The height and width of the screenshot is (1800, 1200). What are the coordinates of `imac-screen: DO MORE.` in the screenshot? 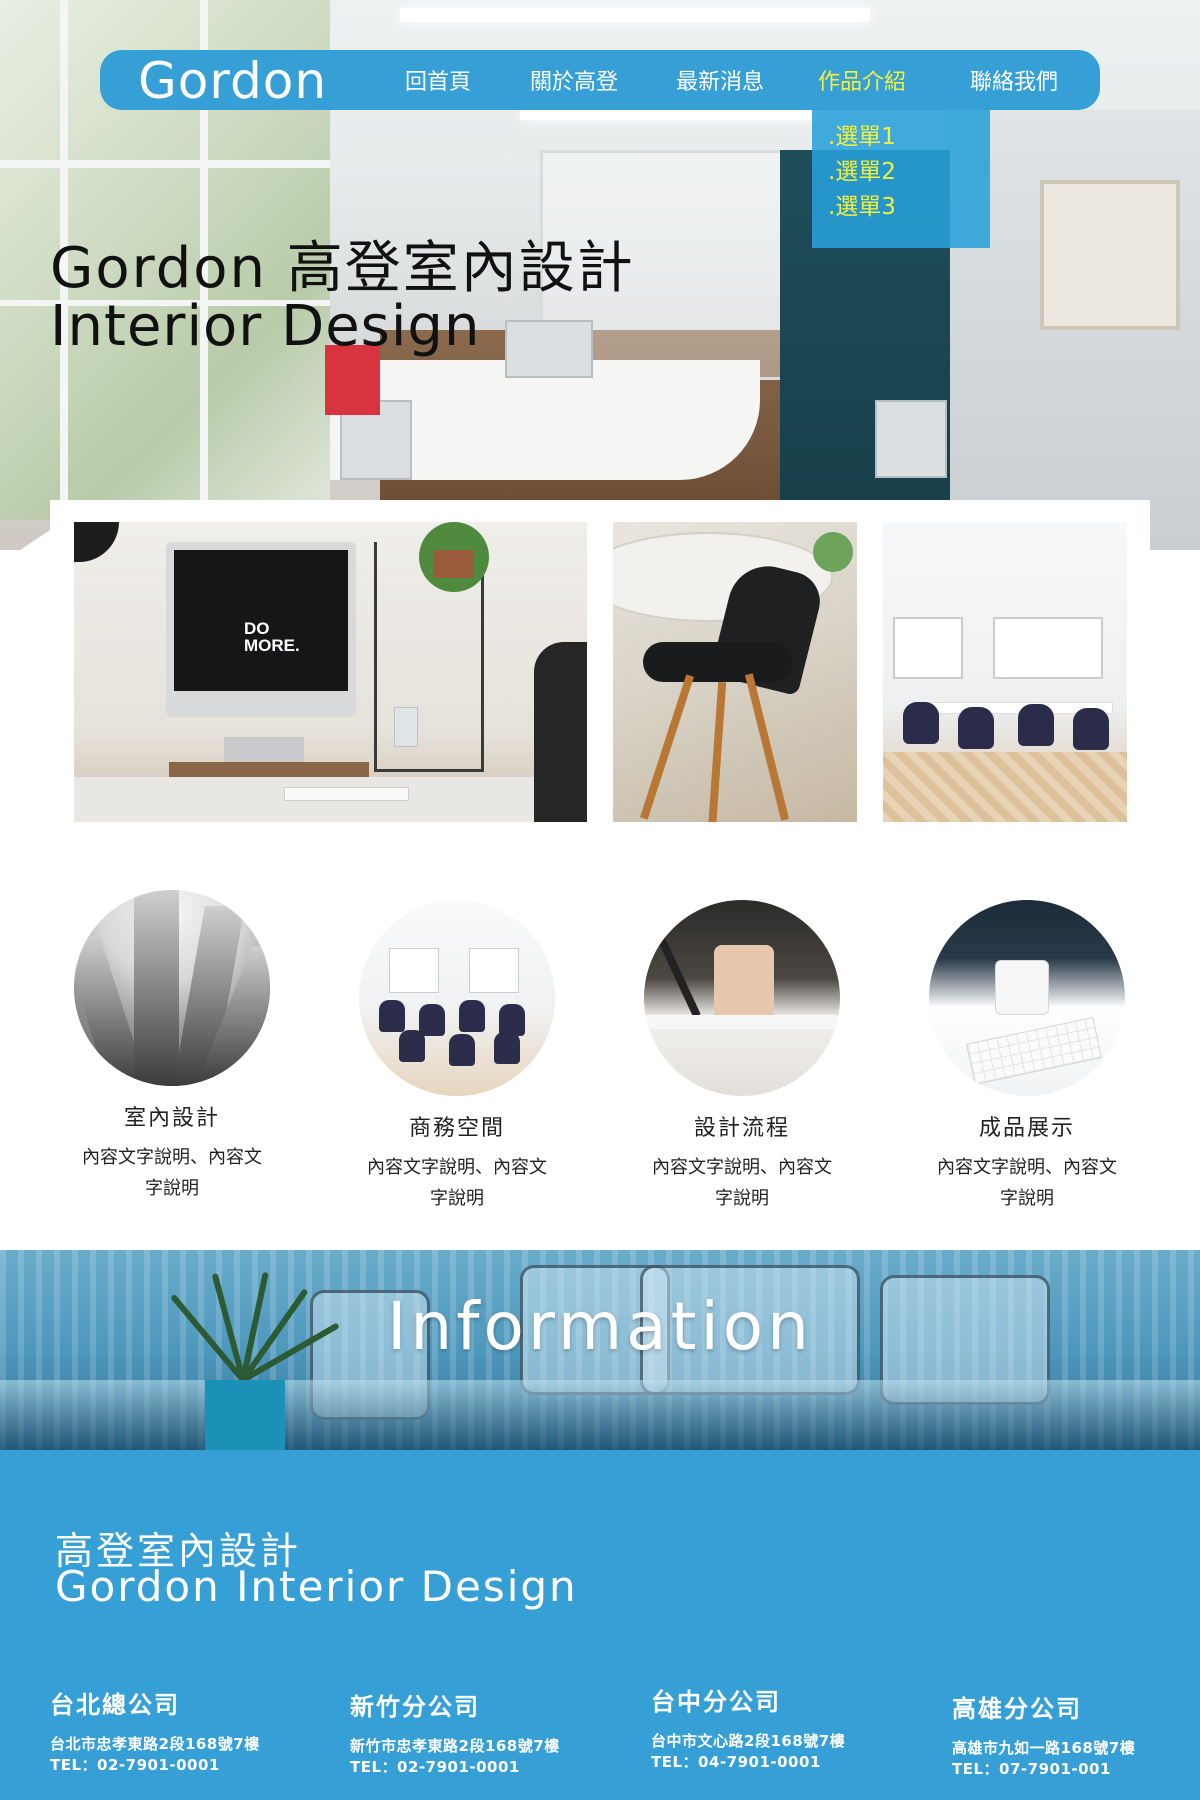 It's located at (261, 629).